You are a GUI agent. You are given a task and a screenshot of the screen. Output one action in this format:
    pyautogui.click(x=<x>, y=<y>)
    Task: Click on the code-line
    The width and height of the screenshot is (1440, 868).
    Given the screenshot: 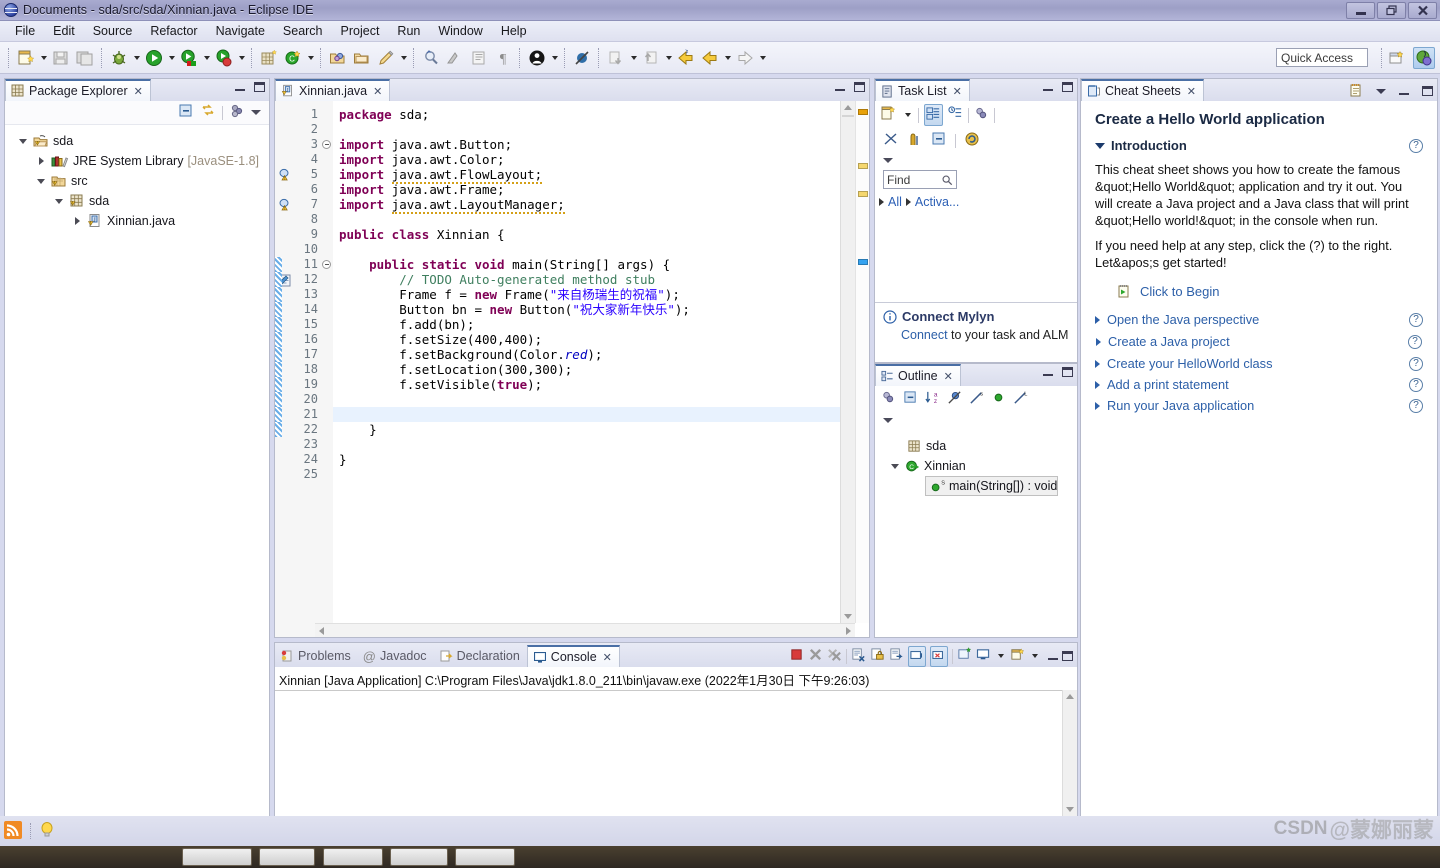 What is the action you would take?
    pyautogui.click(x=601, y=219)
    